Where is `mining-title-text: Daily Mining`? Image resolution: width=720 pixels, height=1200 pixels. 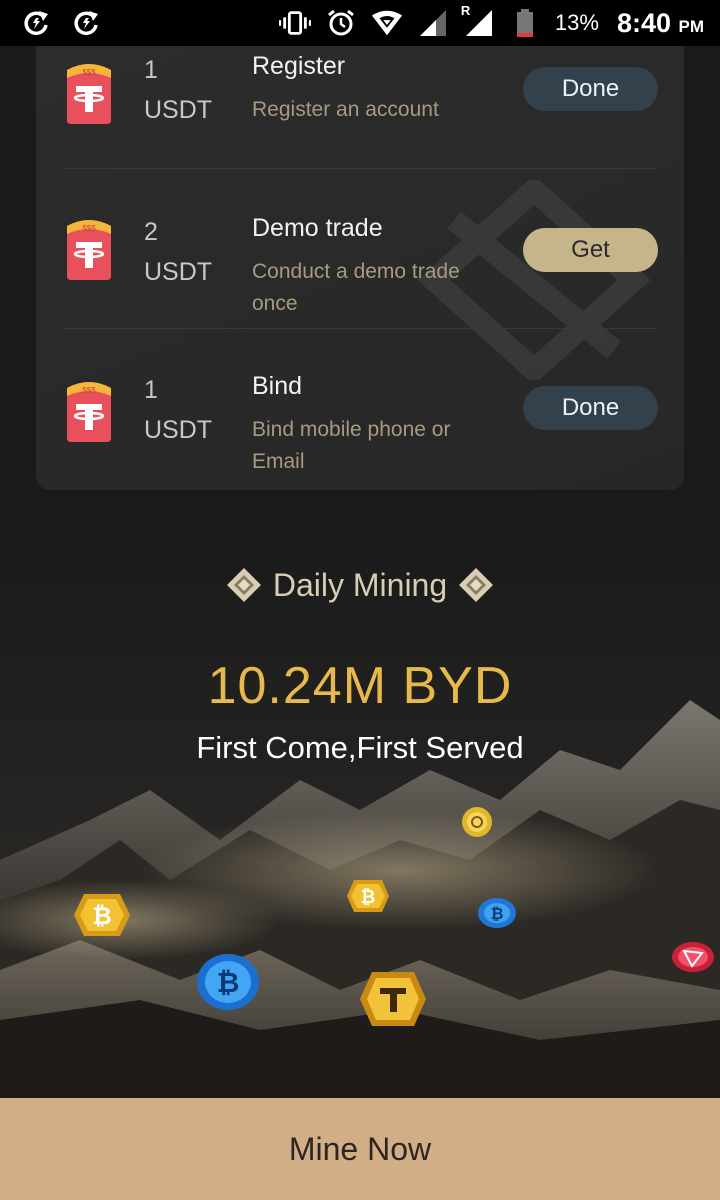 mining-title-text: Daily Mining is located at coordinates (360, 584).